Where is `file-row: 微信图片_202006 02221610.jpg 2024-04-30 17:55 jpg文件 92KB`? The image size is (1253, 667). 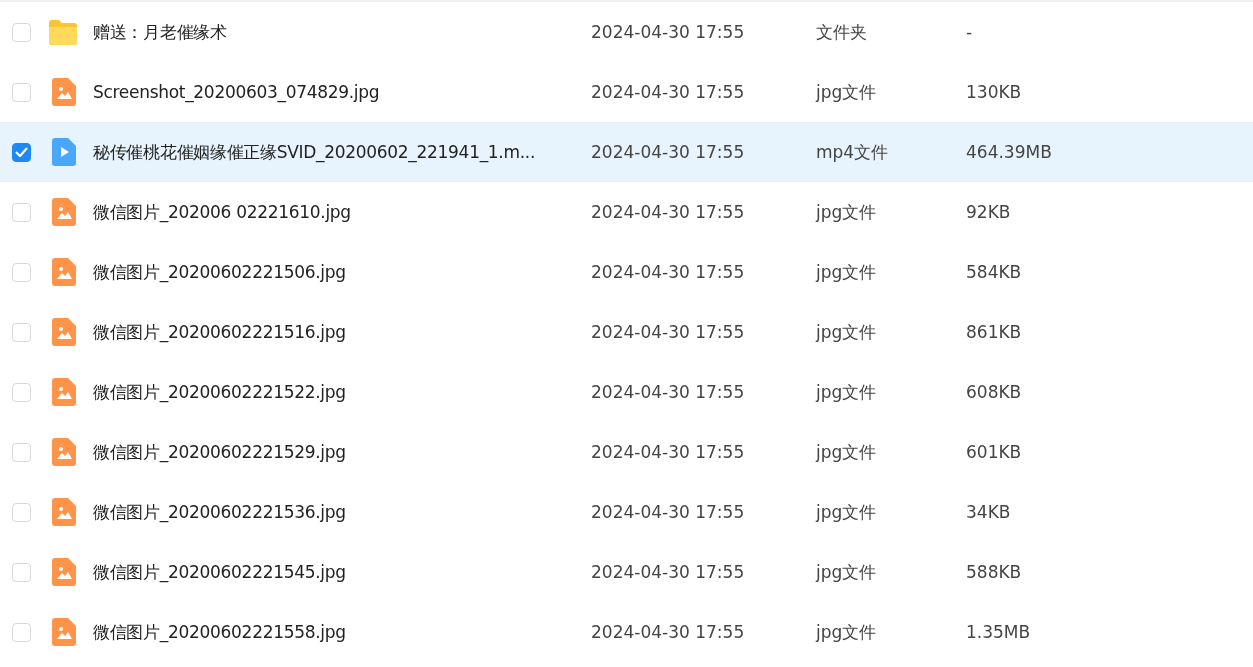
file-row: 微信图片_202006 02221610.jpg 2024-04-30 17:55 jpg文件 92KB is located at coordinates (626, 212).